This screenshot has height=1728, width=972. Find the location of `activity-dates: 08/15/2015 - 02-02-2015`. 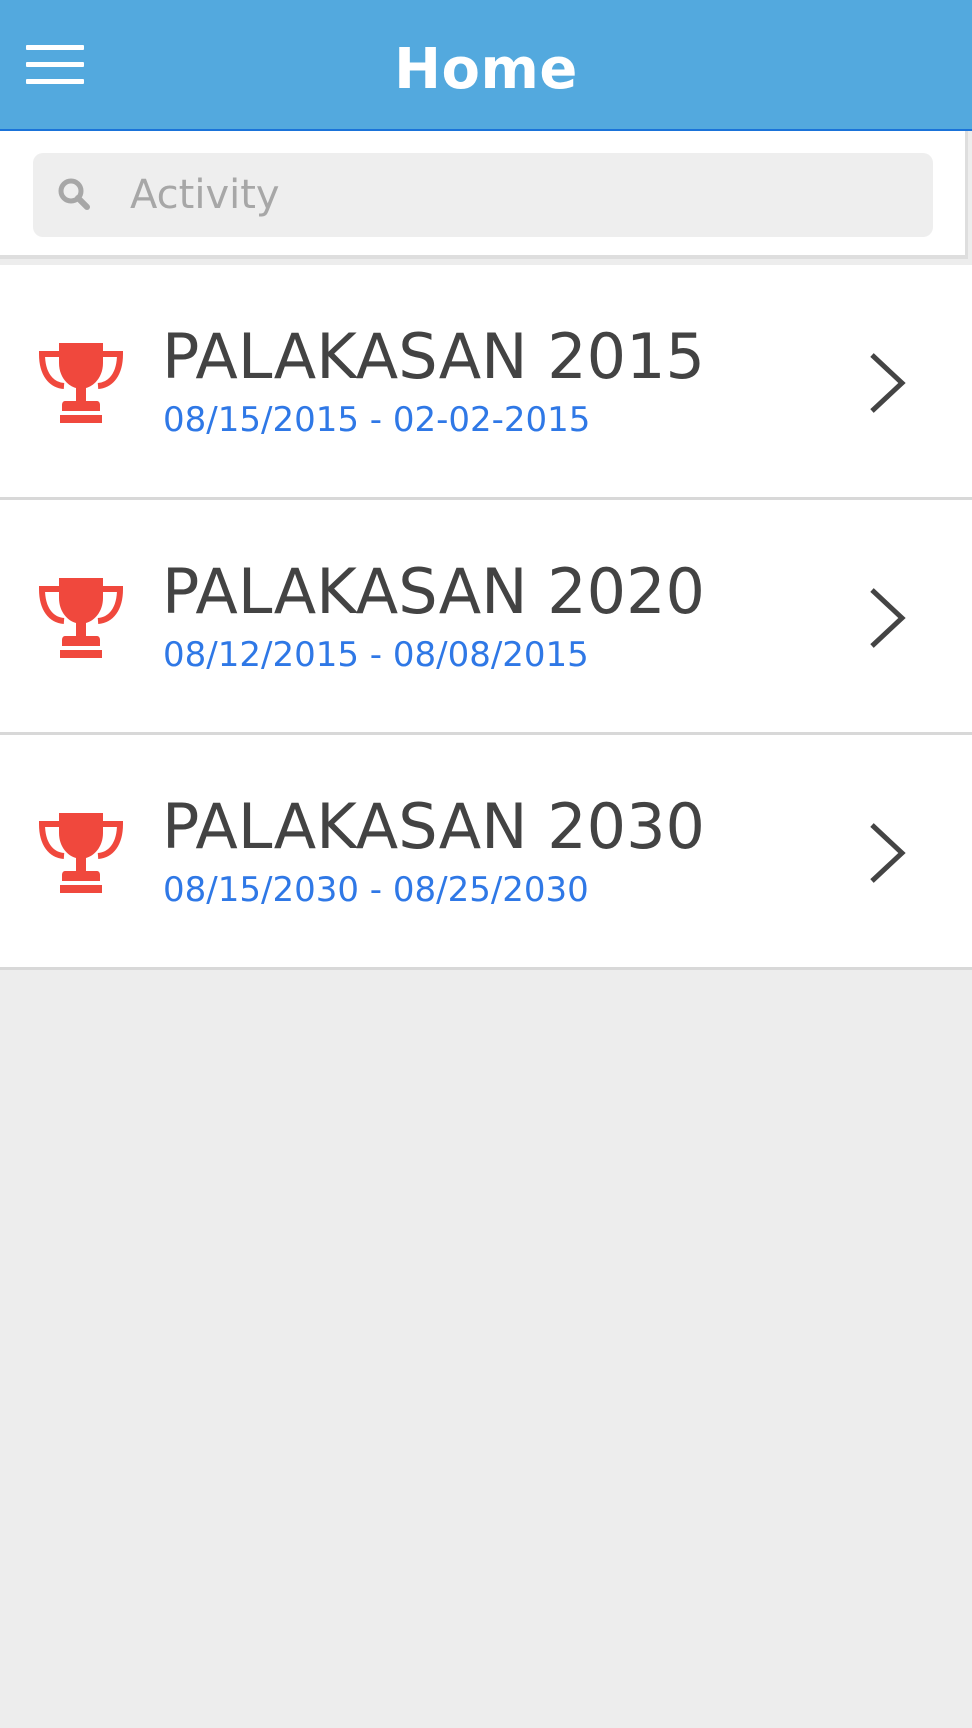

activity-dates: 08/15/2015 - 02-02-2015 is located at coordinates (377, 420).